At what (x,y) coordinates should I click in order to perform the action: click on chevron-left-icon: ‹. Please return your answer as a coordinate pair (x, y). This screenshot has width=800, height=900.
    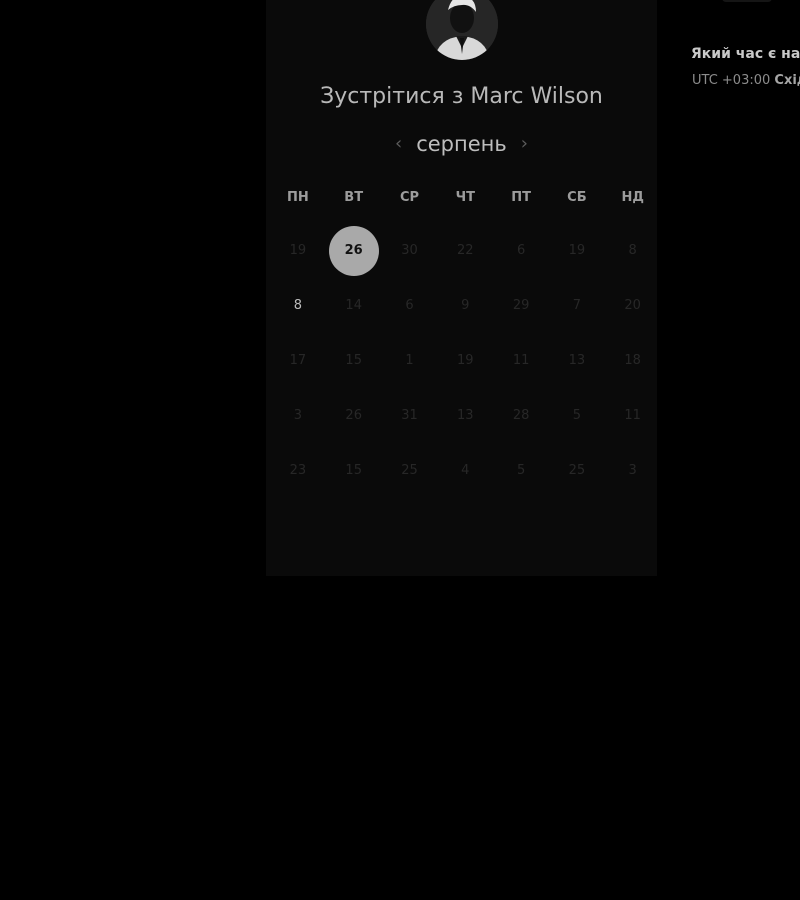
    Looking at the image, I should click on (398, 144).